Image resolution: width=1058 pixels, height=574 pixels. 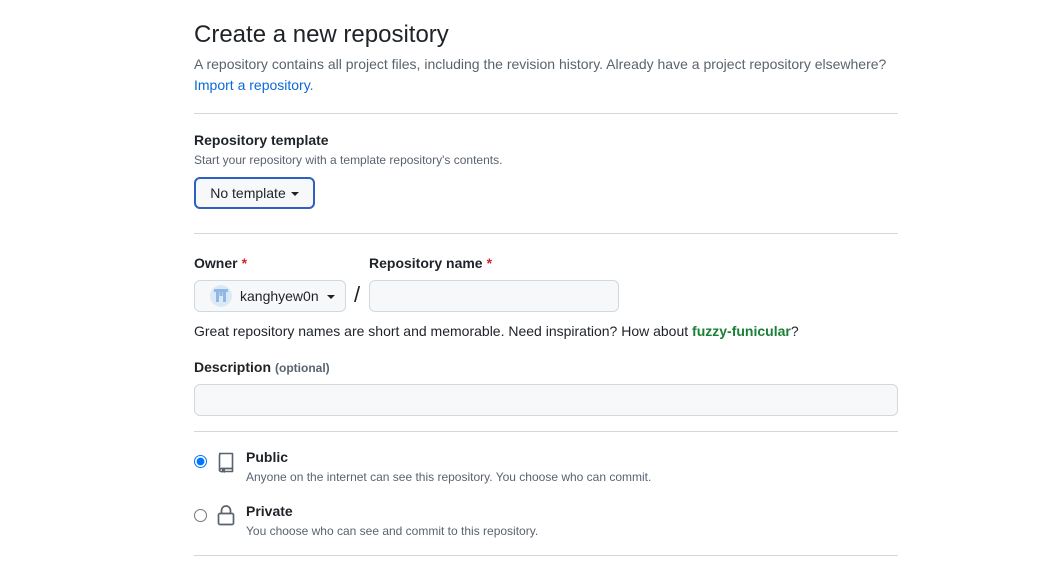 I want to click on avatar, so click(x=221, y=296).